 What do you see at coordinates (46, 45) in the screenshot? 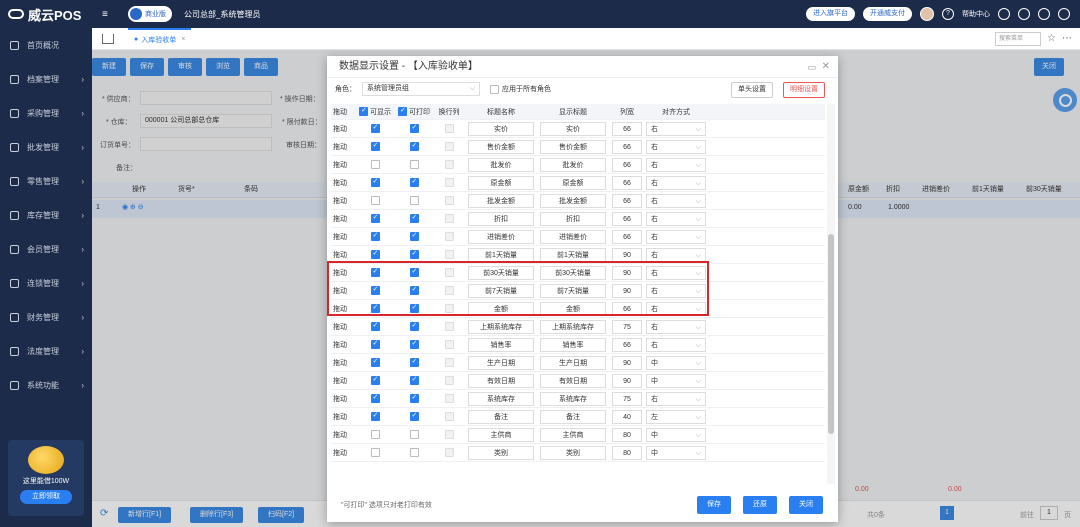
I see `sidebar-item: 首页概况` at bounding box center [46, 45].